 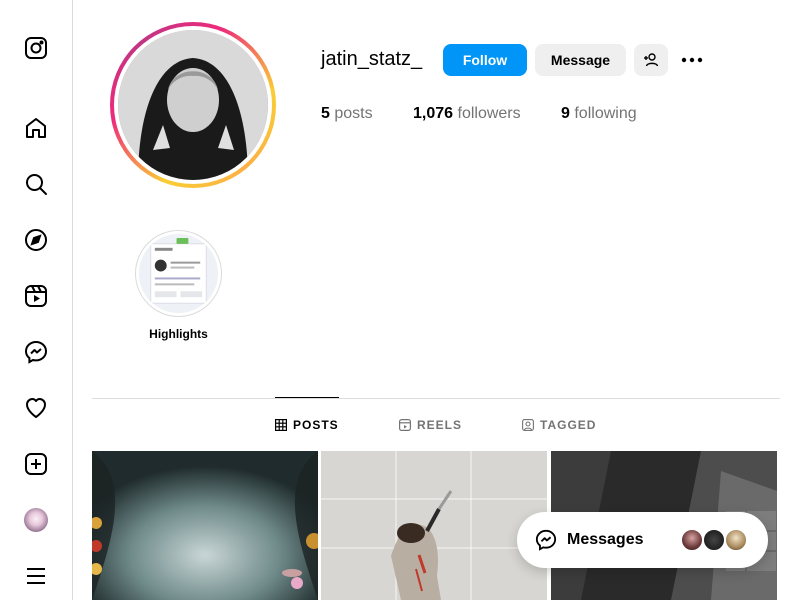 What do you see at coordinates (325, 113) in the screenshot?
I see `posts-count: 5` at bounding box center [325, 113].